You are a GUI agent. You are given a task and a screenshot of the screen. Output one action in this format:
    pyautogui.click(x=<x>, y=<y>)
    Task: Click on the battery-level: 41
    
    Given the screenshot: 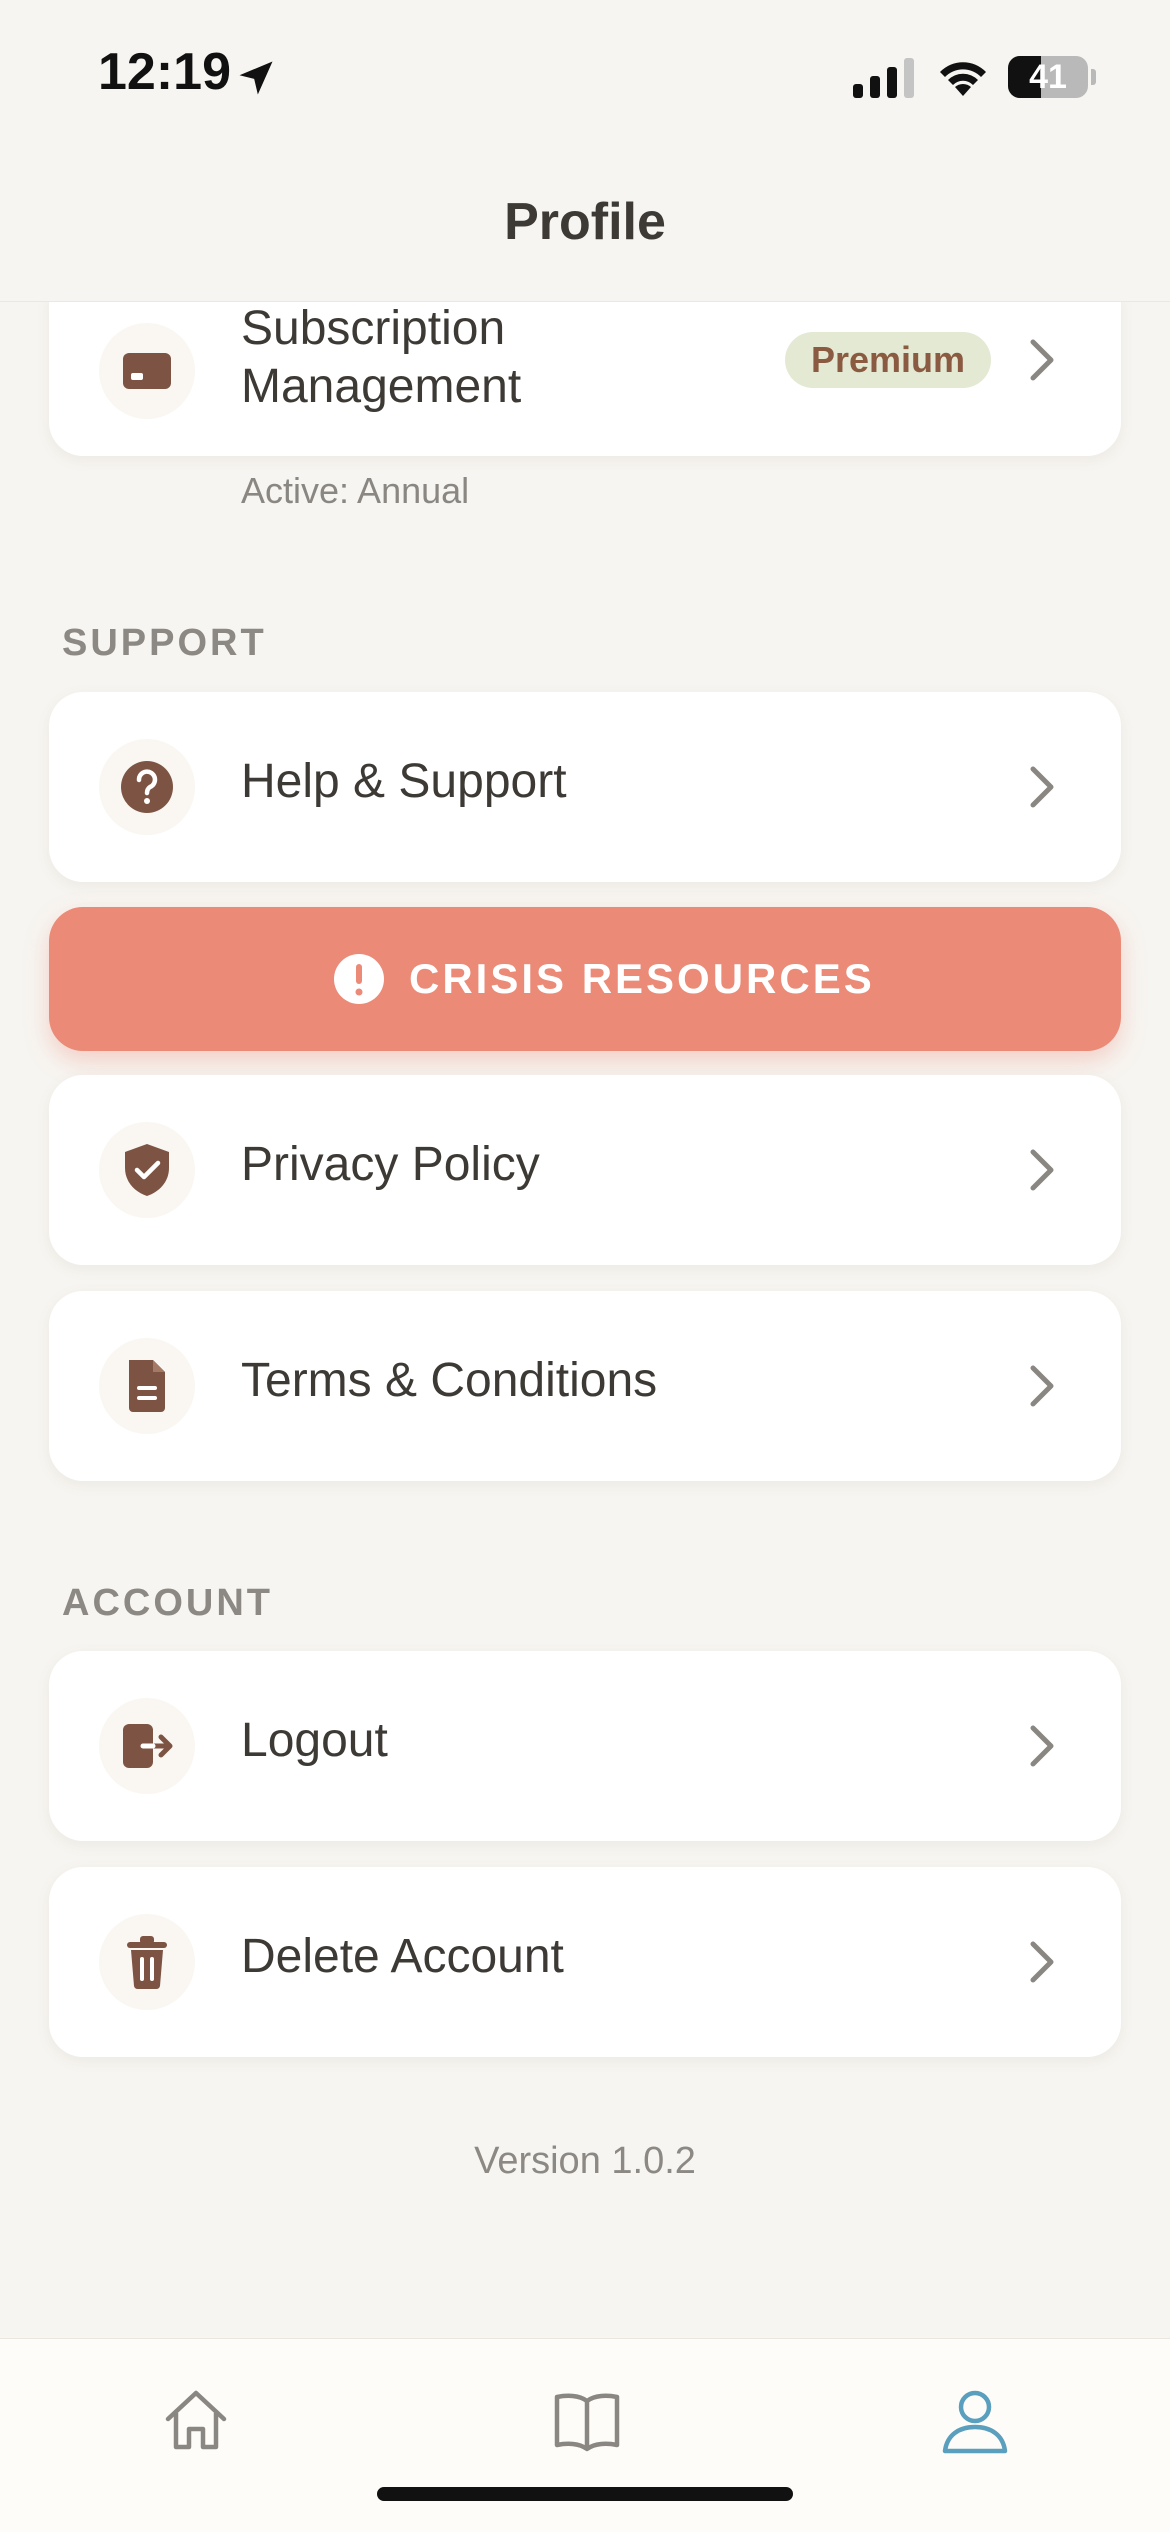 What is the action you would take?
    pyautogui.click(x=1048, y=77)
    